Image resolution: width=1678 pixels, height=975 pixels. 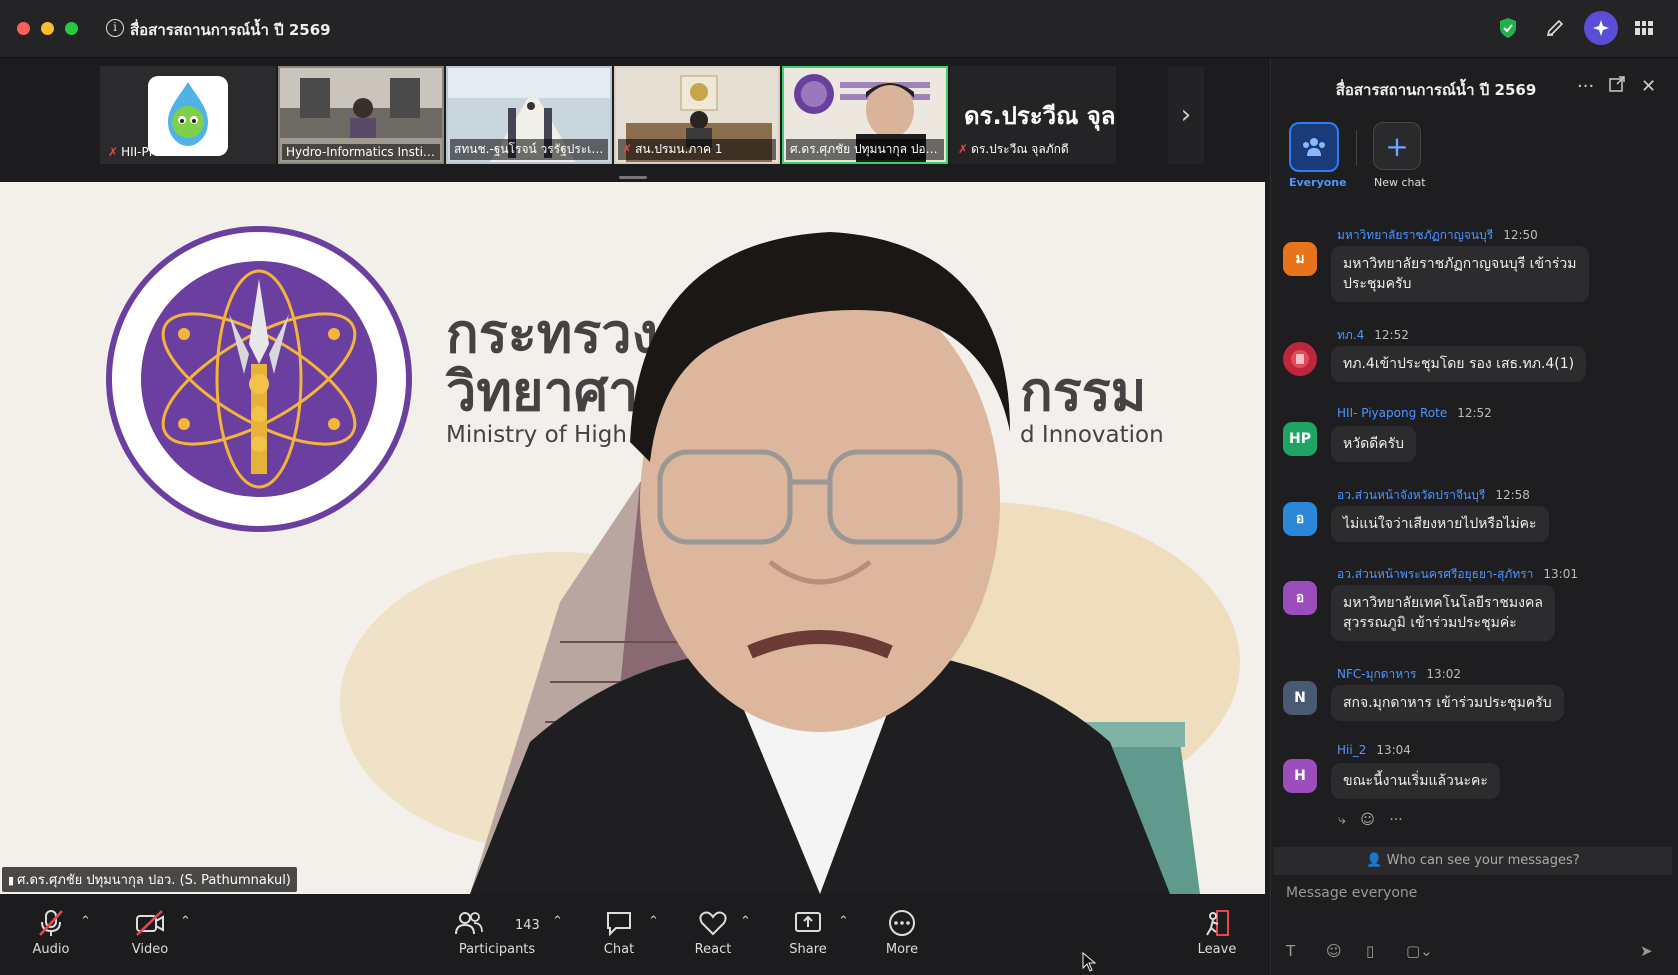 What do you see at coordinates (1318, 182) in the screenshot?
I see `tab-everyone-label: Everyone` at bounding box center [1318, 182].